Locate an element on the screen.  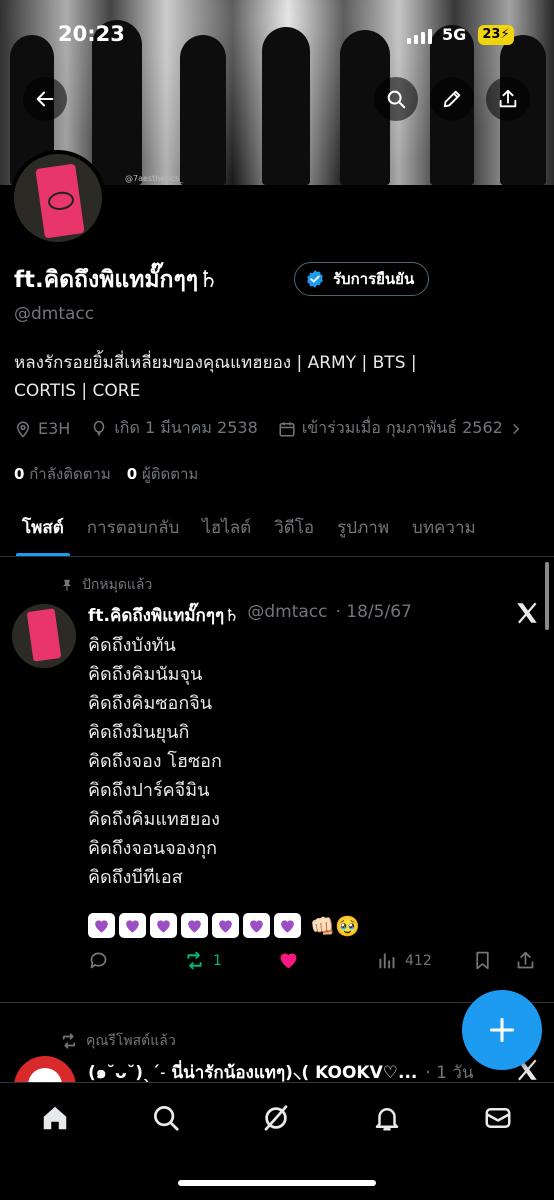
nav-home is located at coordinates (55, 1118).